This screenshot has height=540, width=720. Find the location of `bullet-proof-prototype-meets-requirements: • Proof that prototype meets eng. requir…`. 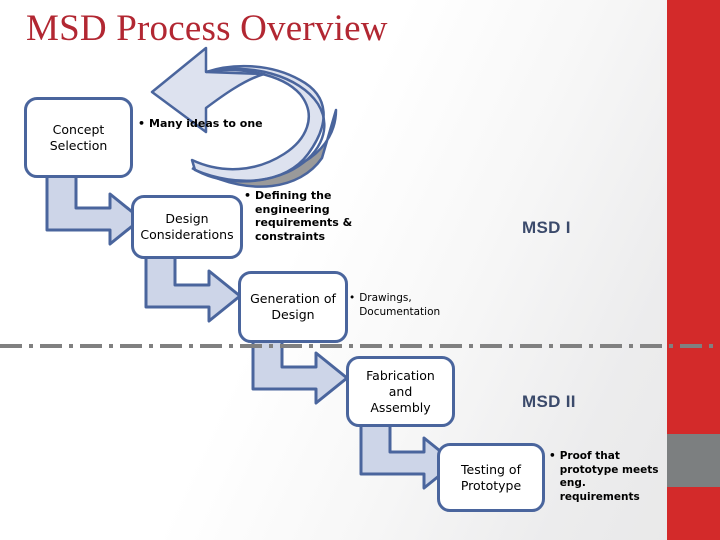

bullet-proof-prototype-meets-requirements: • Proof that prototype meets eng. requir… is located at coordinates (604, 477).